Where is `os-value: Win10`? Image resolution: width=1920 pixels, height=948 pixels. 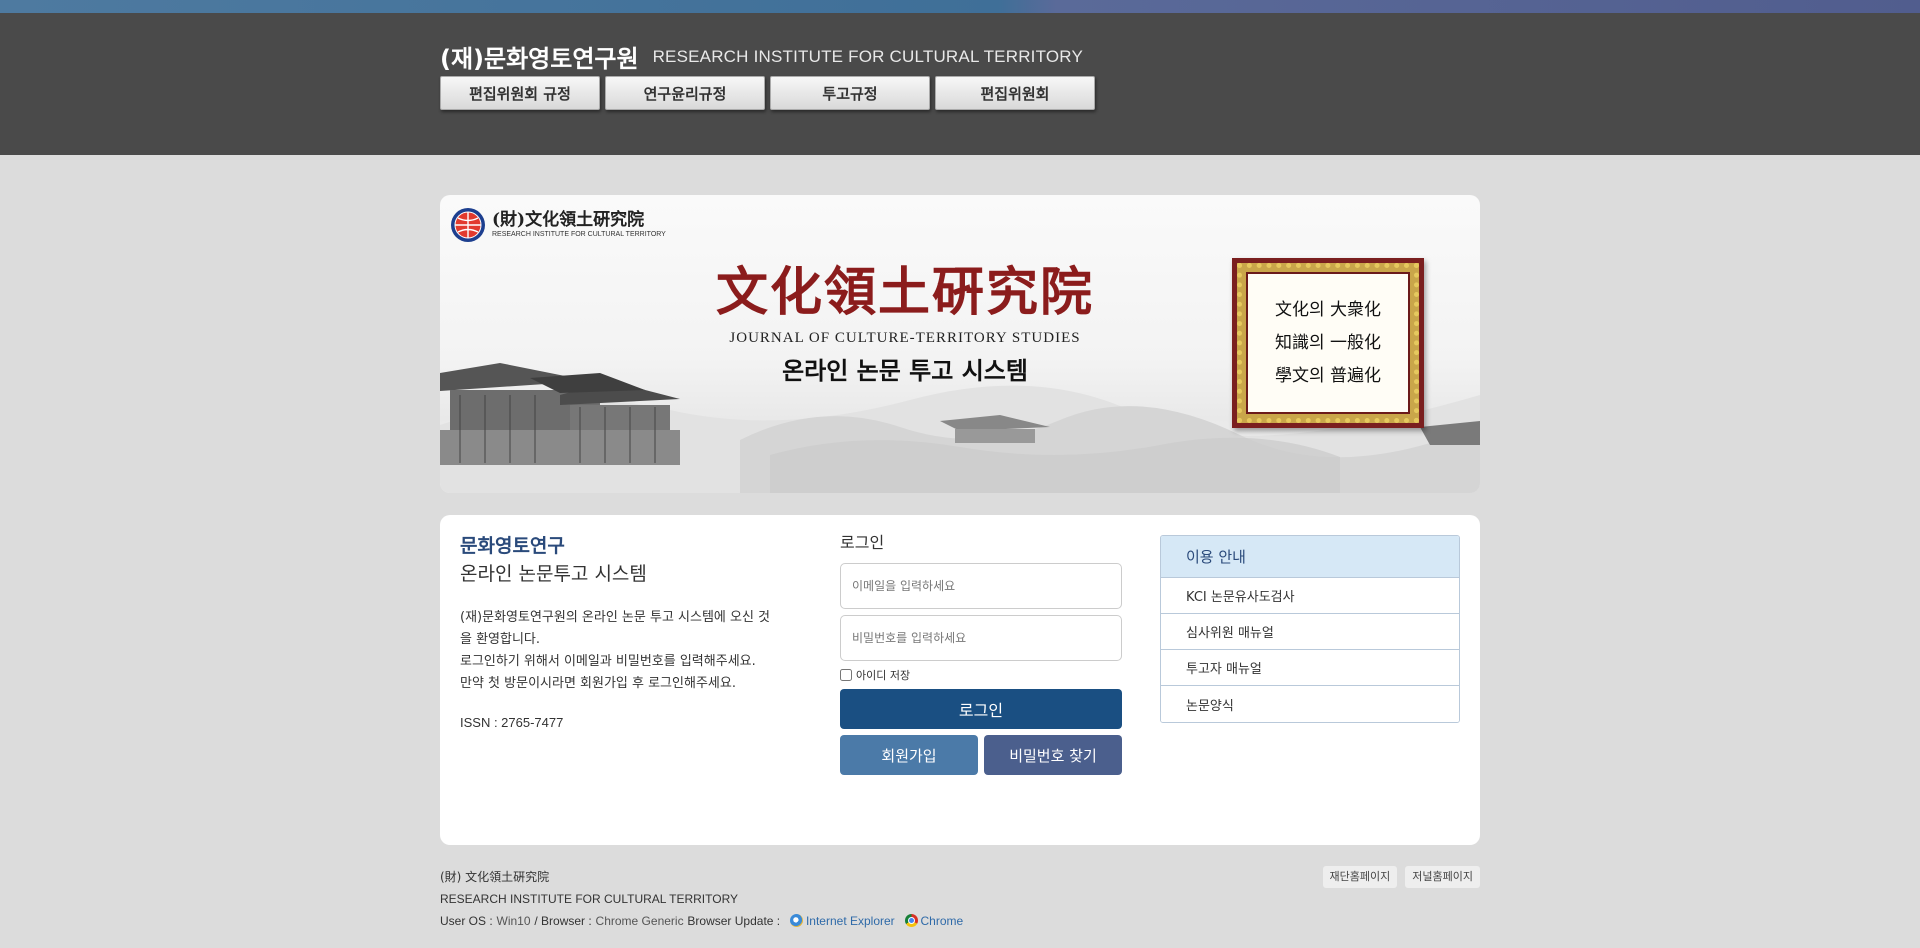 os-value: Win10 is located at coordinates (513, 921).